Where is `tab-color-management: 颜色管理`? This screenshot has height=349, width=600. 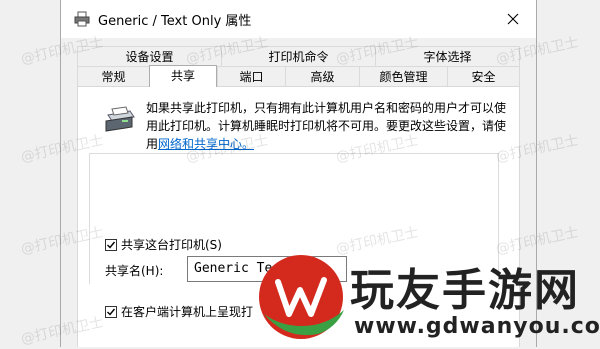
tab-color-management: 颜色管理 is located at coordinates (403, 76).